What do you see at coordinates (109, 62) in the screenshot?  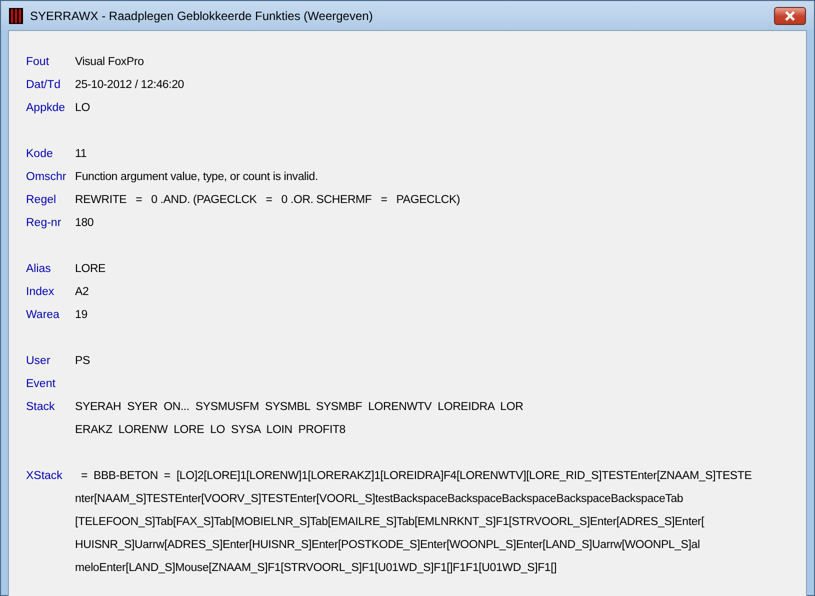 I see `field-value: Visual FoxPro` at bounding box center [109, 62].